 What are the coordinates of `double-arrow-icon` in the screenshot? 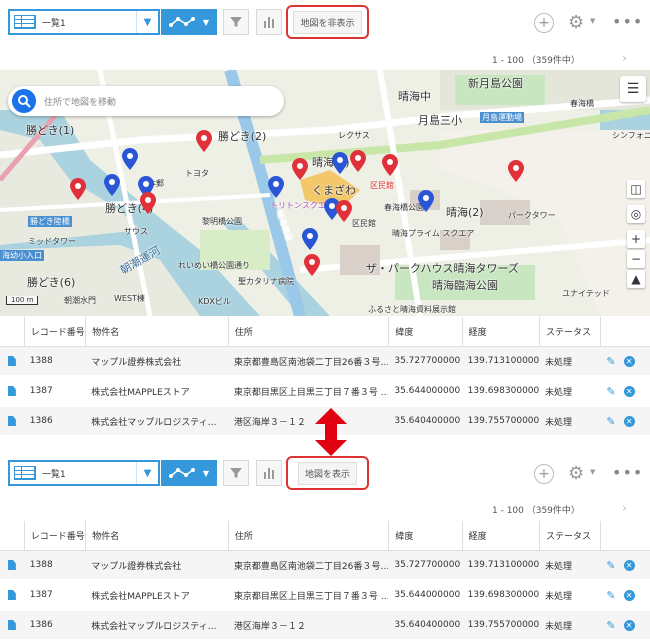 It's located at (331, 432).